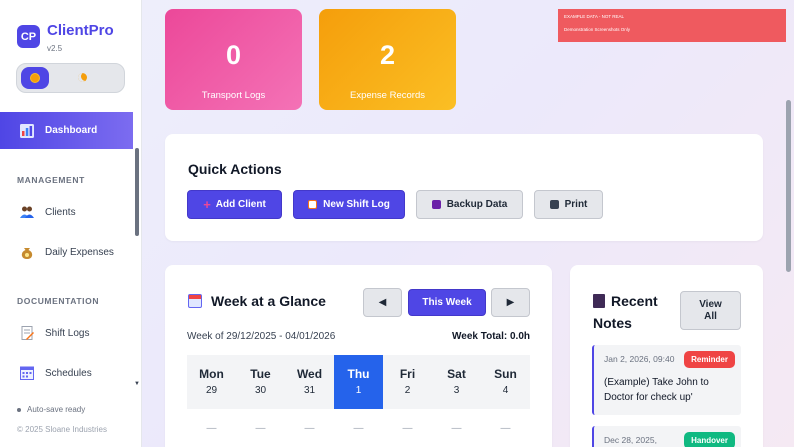 The width and height of the screenshot is (794, 447). I want to click on app-logo: CP, so click(28, 36).